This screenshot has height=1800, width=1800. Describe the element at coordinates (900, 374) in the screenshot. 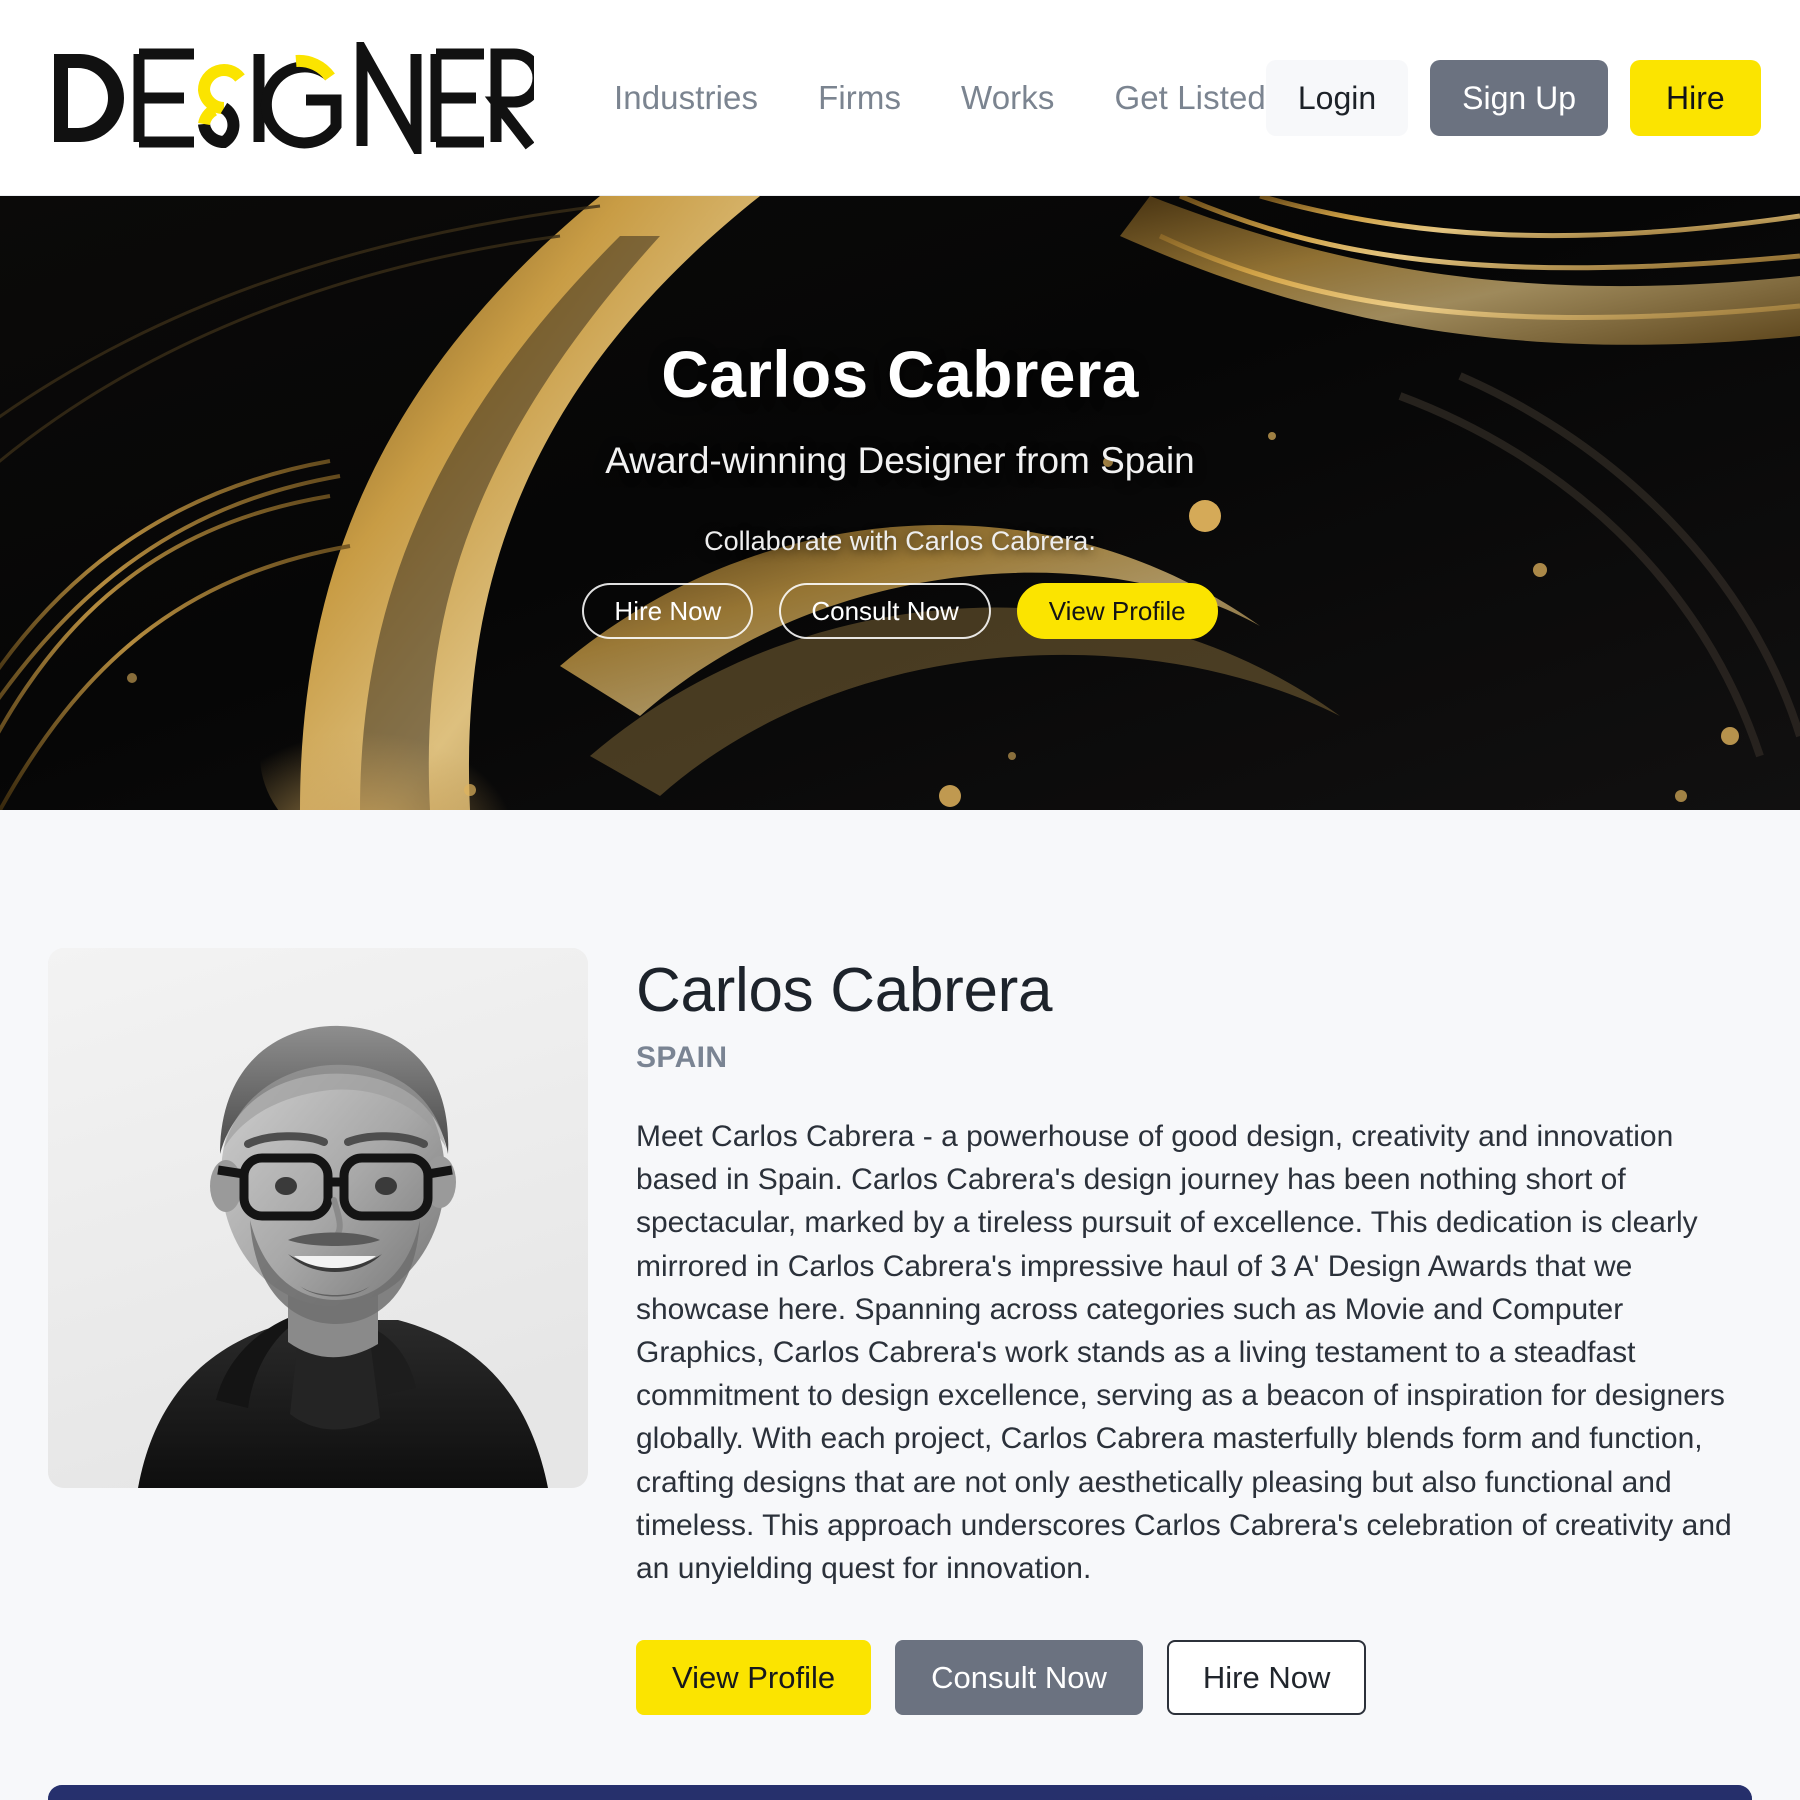

I see `hero-title: Carlos Cabrera` at that location.